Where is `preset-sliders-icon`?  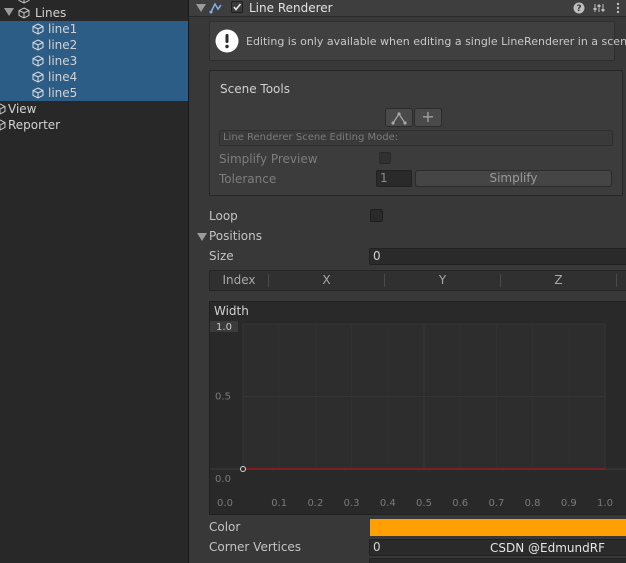 preset-sliders-icon is located at coordinates (599, 8).